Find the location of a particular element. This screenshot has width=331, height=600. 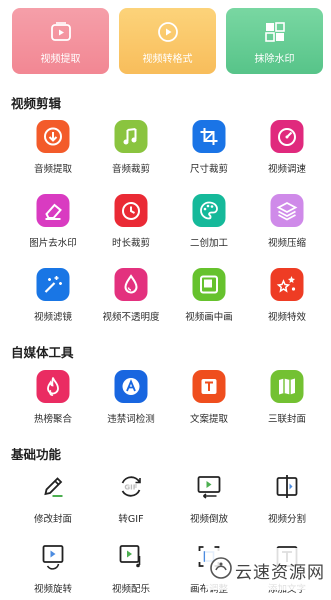

tool-label: 图片去水印 is located at coordinates (53, 243).